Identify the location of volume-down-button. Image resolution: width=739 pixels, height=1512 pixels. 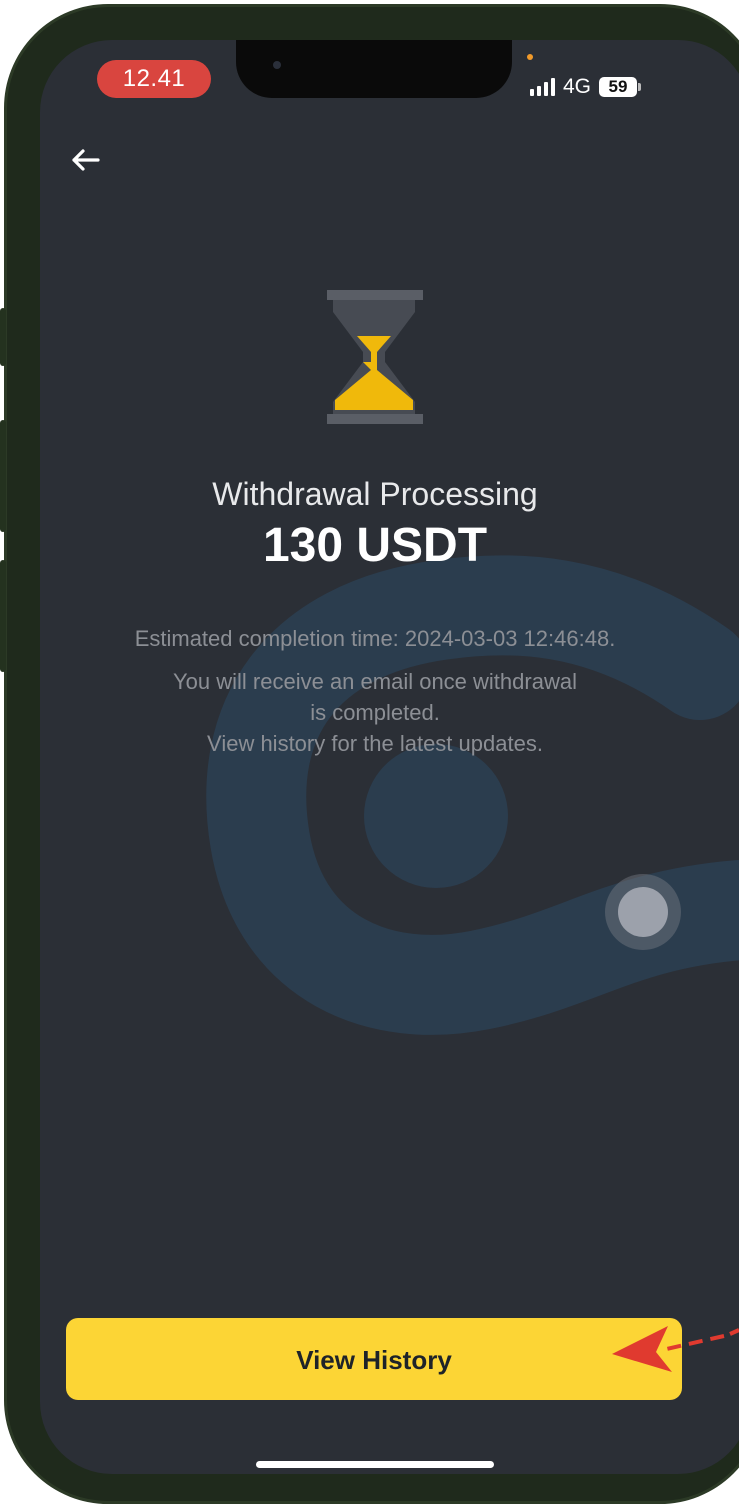
(3, 616).